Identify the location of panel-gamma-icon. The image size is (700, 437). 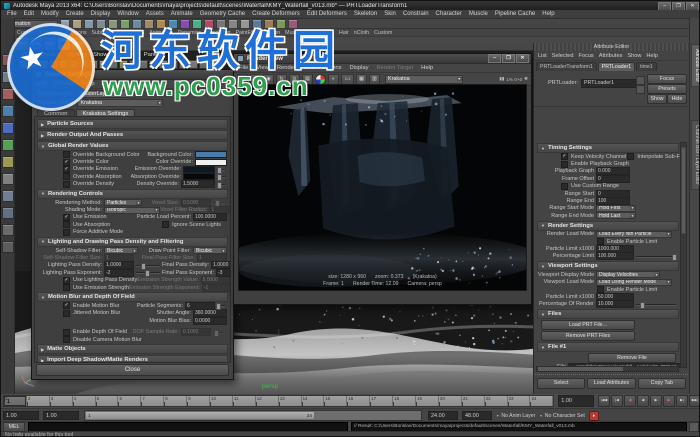
(173, 64).